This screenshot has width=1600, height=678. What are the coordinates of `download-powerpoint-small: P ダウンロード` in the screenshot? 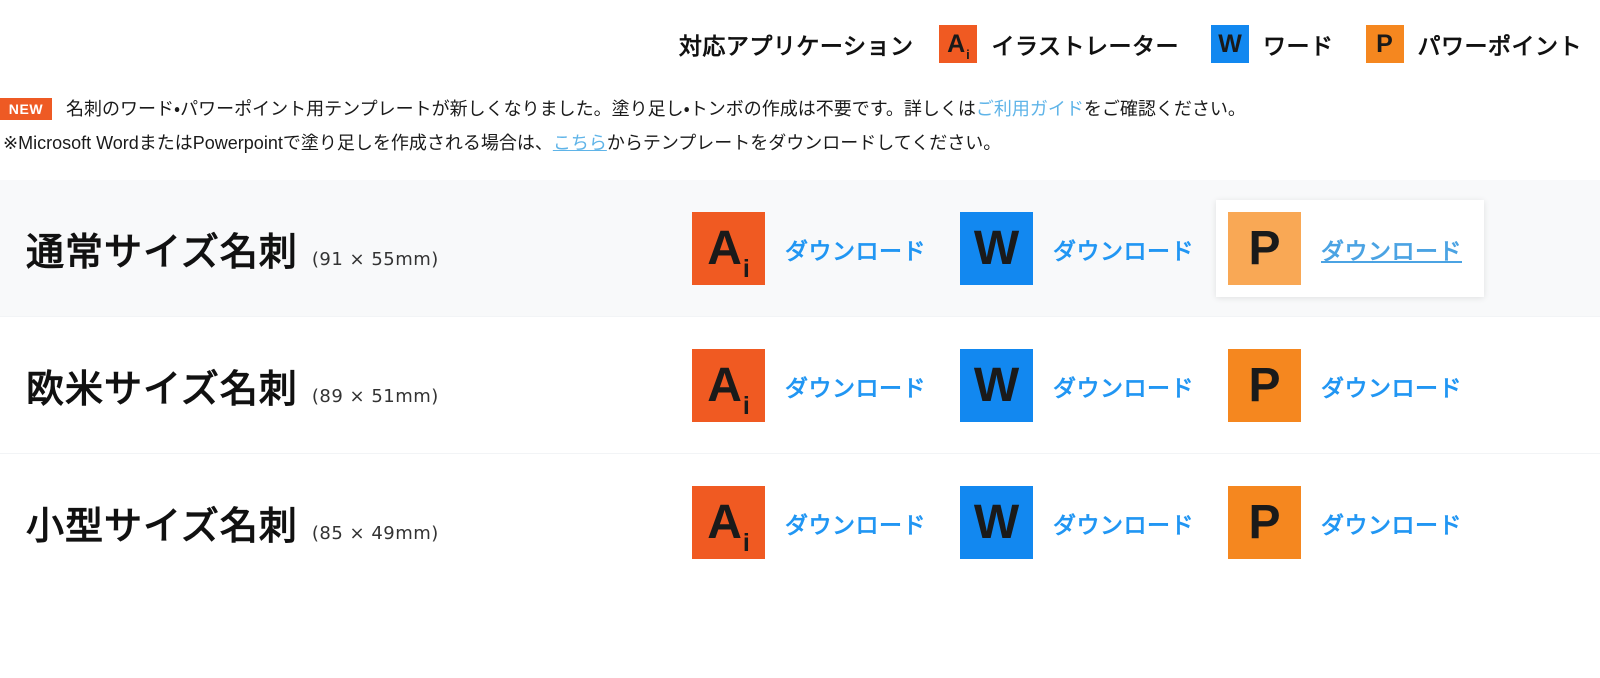 It's located at (1350, 522).